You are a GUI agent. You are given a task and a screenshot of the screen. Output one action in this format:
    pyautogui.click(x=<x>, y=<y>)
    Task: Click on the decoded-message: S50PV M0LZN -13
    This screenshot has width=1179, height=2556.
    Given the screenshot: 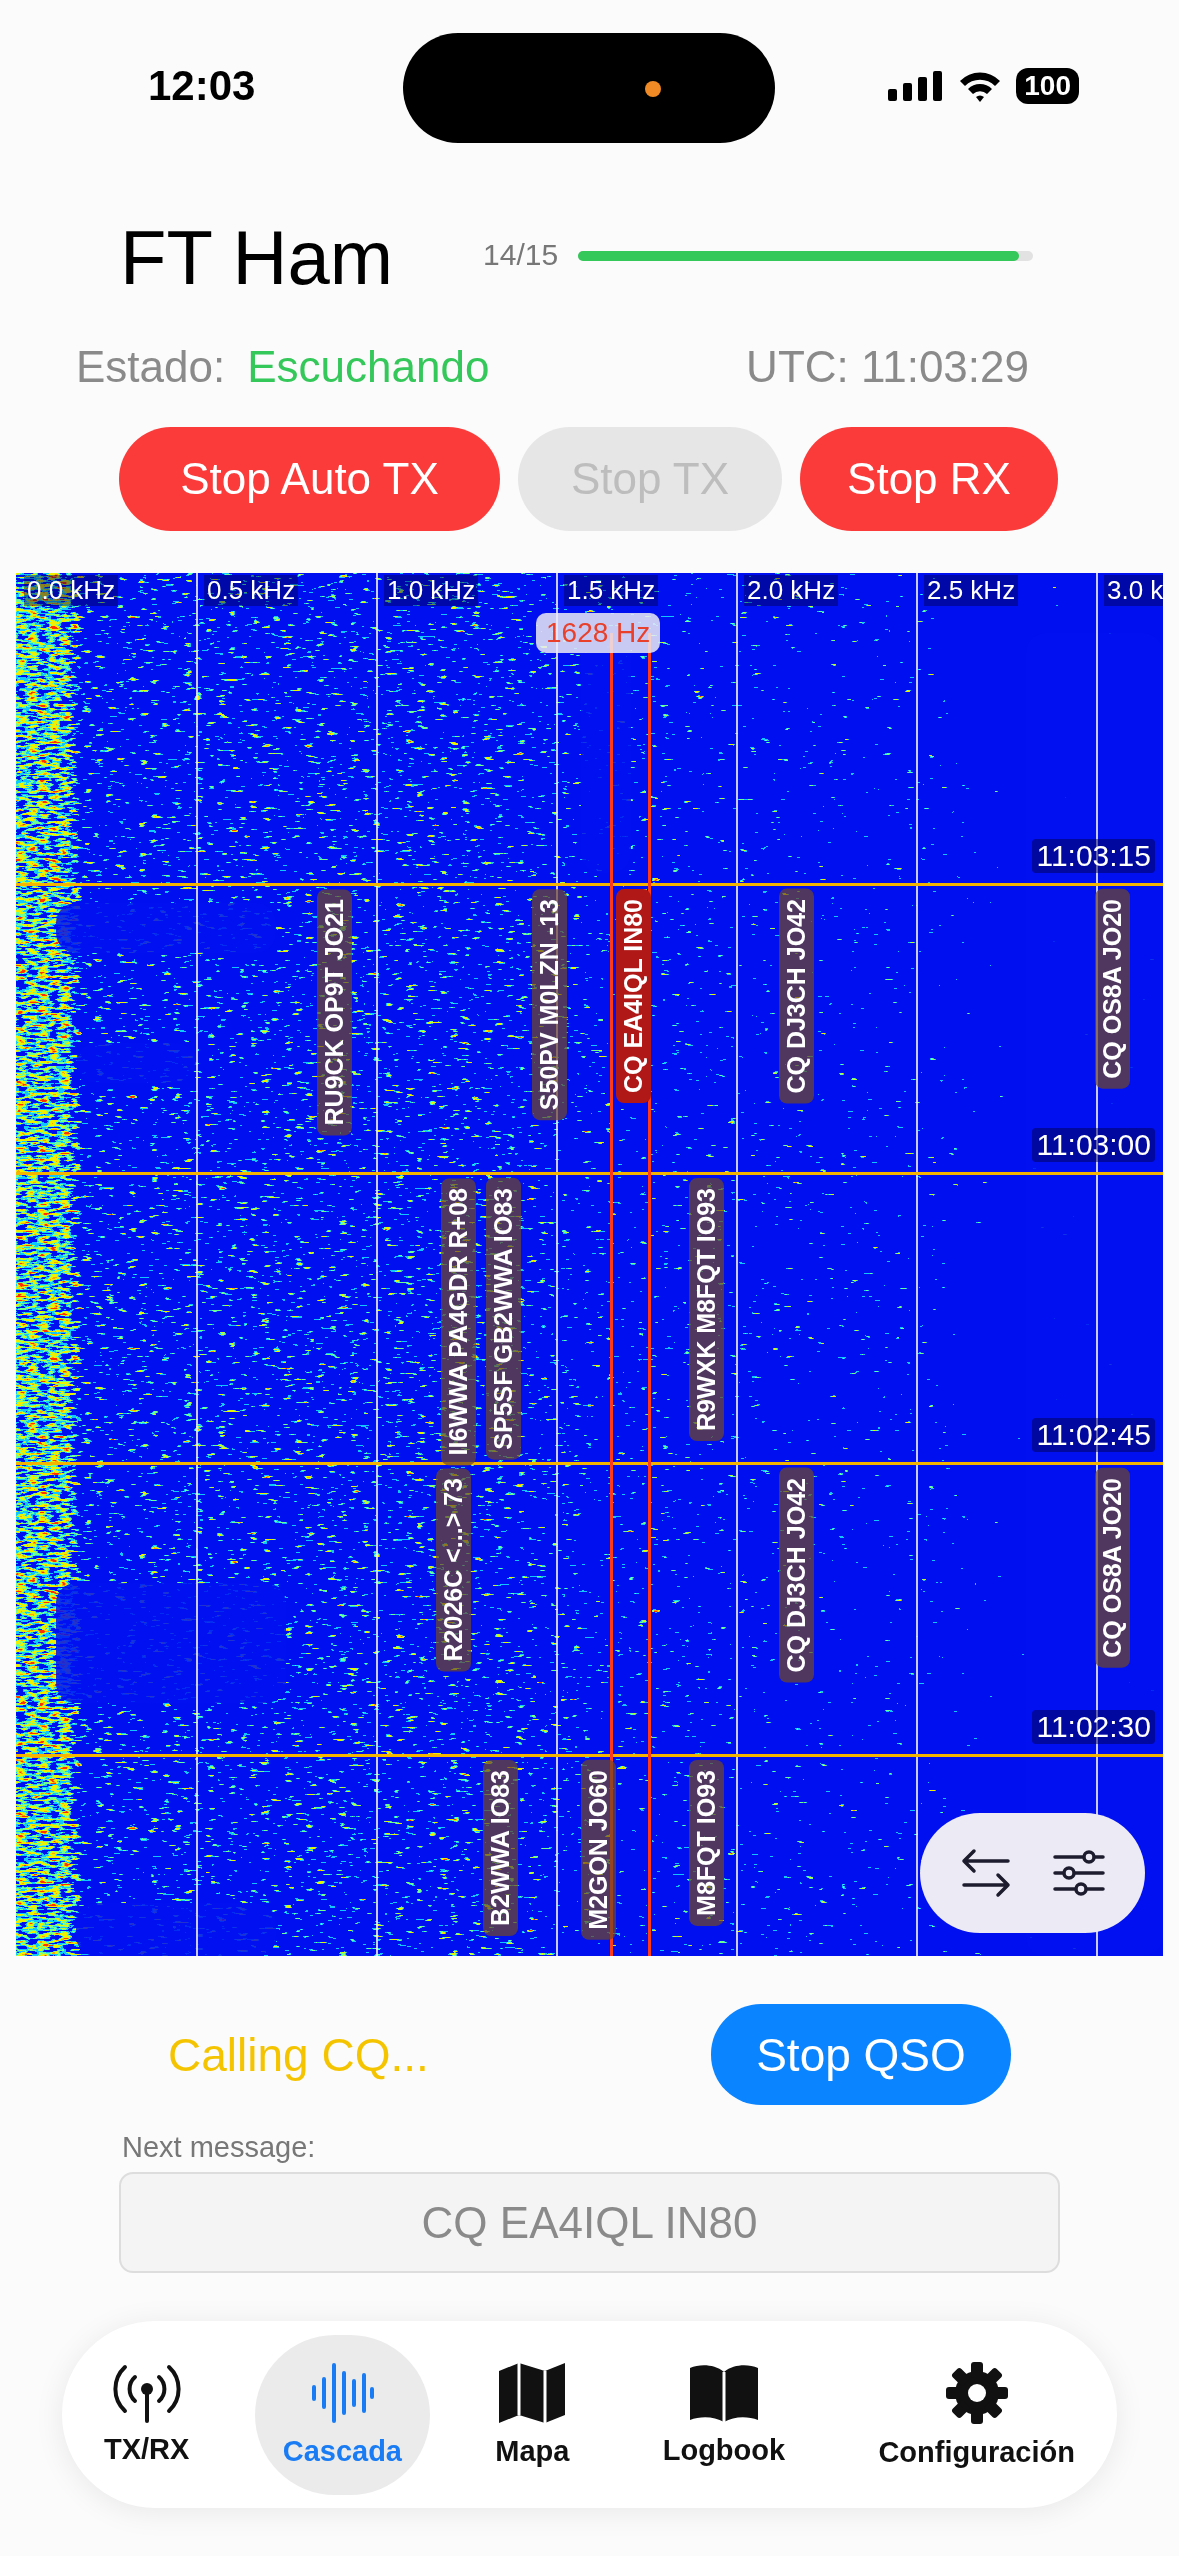 What is the action you would take?
    pyautogui.click(x=549, y=1005)
    